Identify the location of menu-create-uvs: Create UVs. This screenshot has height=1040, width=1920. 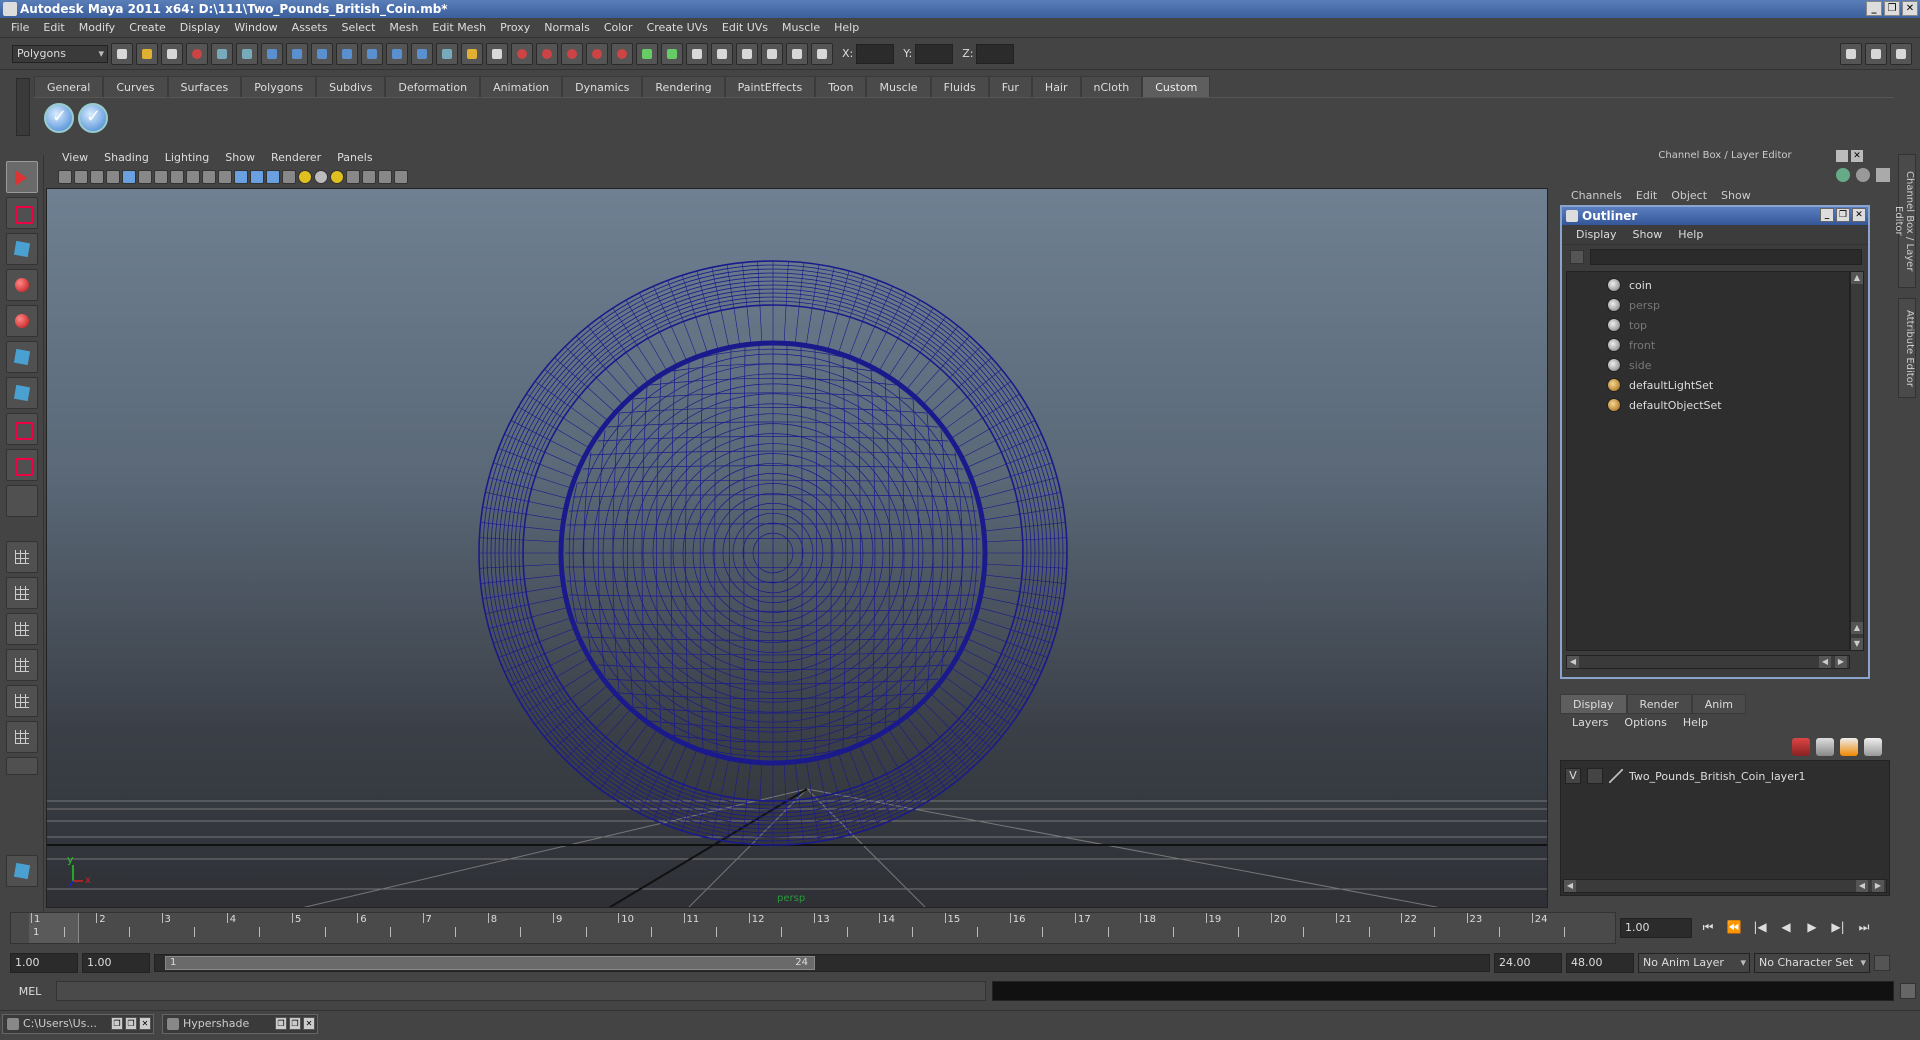
(677, 27).